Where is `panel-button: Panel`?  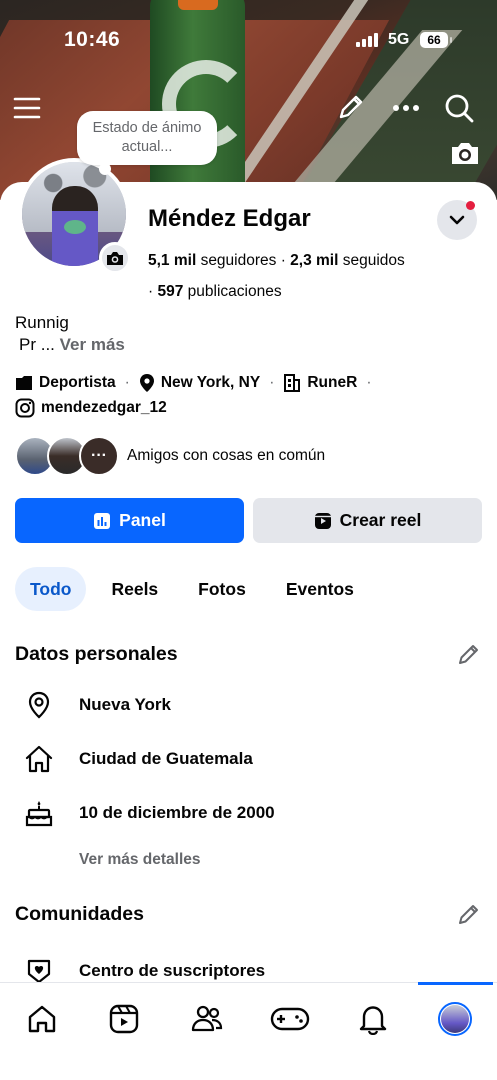 panel-button: Panel is located at coordinates (129, 520).